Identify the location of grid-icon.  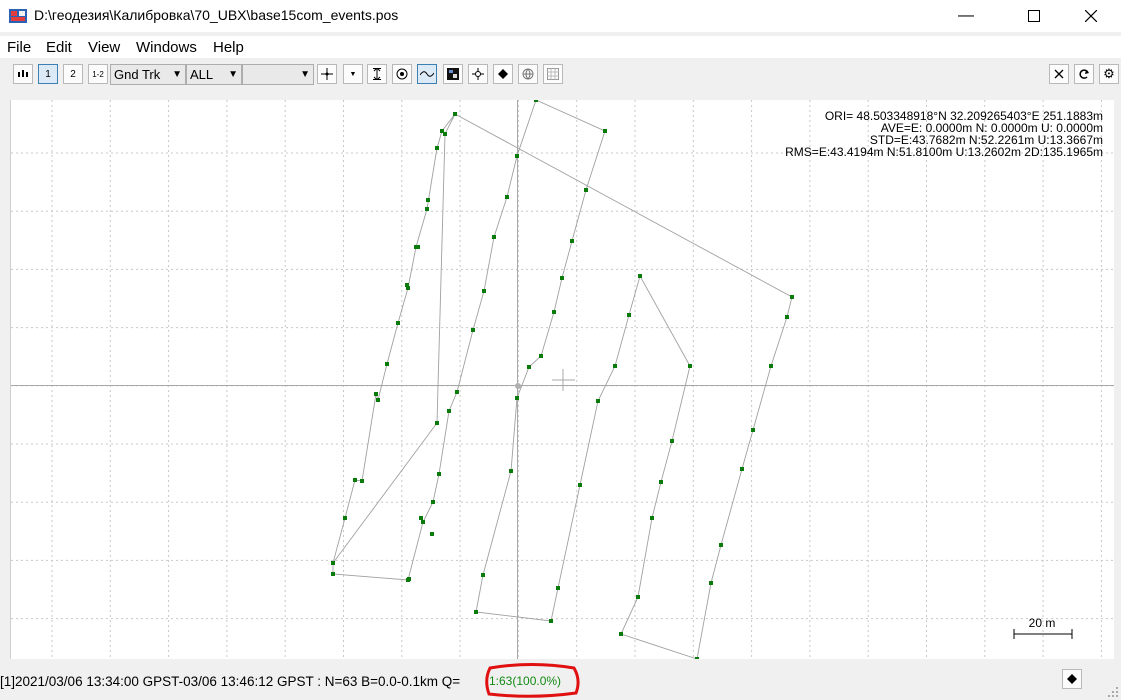
(553, 74).